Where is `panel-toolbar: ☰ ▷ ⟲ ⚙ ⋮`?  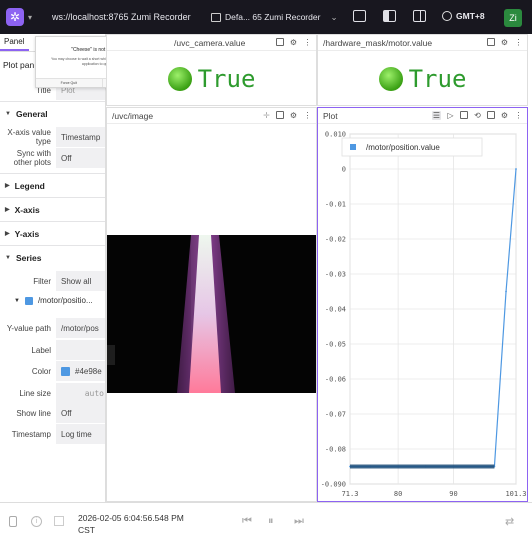 panel-toolbar: ☰ ▷ ⟲ ⚙ ⋮ is located at coordinates (477, 115).